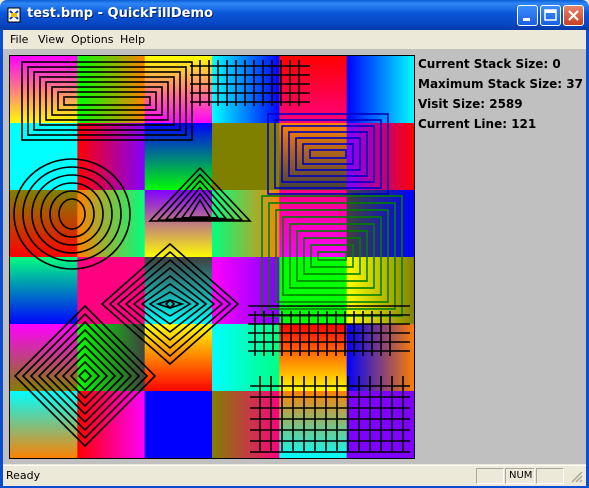  What do you see at coordinates (477, 124) in the screenshot?
I see `current-line: Current Line: 121` at bounding box center [477, 124].